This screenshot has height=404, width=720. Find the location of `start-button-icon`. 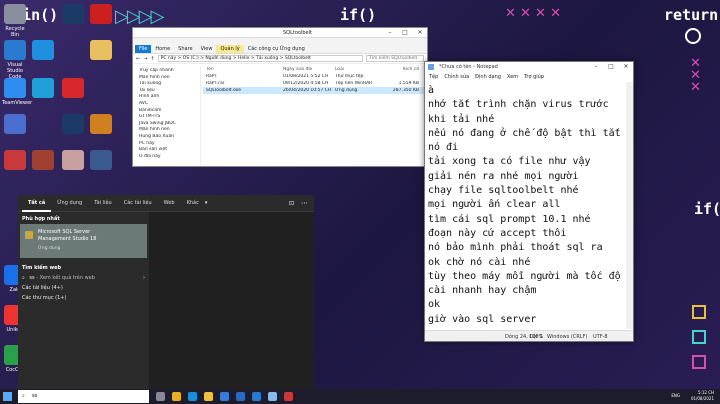

start-button-icon is located at coordinates (7, 396).